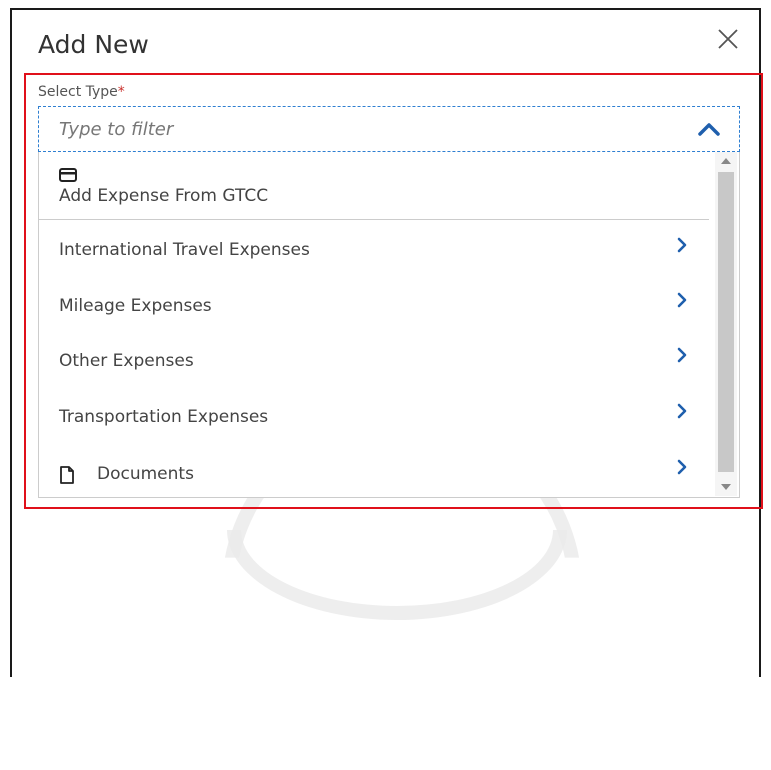  I want to click on option-transportation-expenses: Transportation Expenses, so click(163, 417).